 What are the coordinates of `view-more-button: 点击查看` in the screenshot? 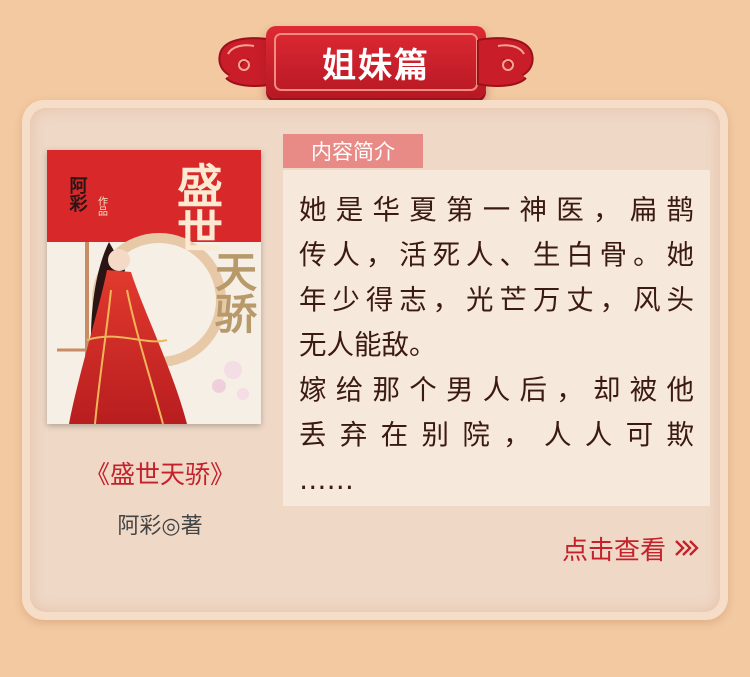 It's located at (610, 548).